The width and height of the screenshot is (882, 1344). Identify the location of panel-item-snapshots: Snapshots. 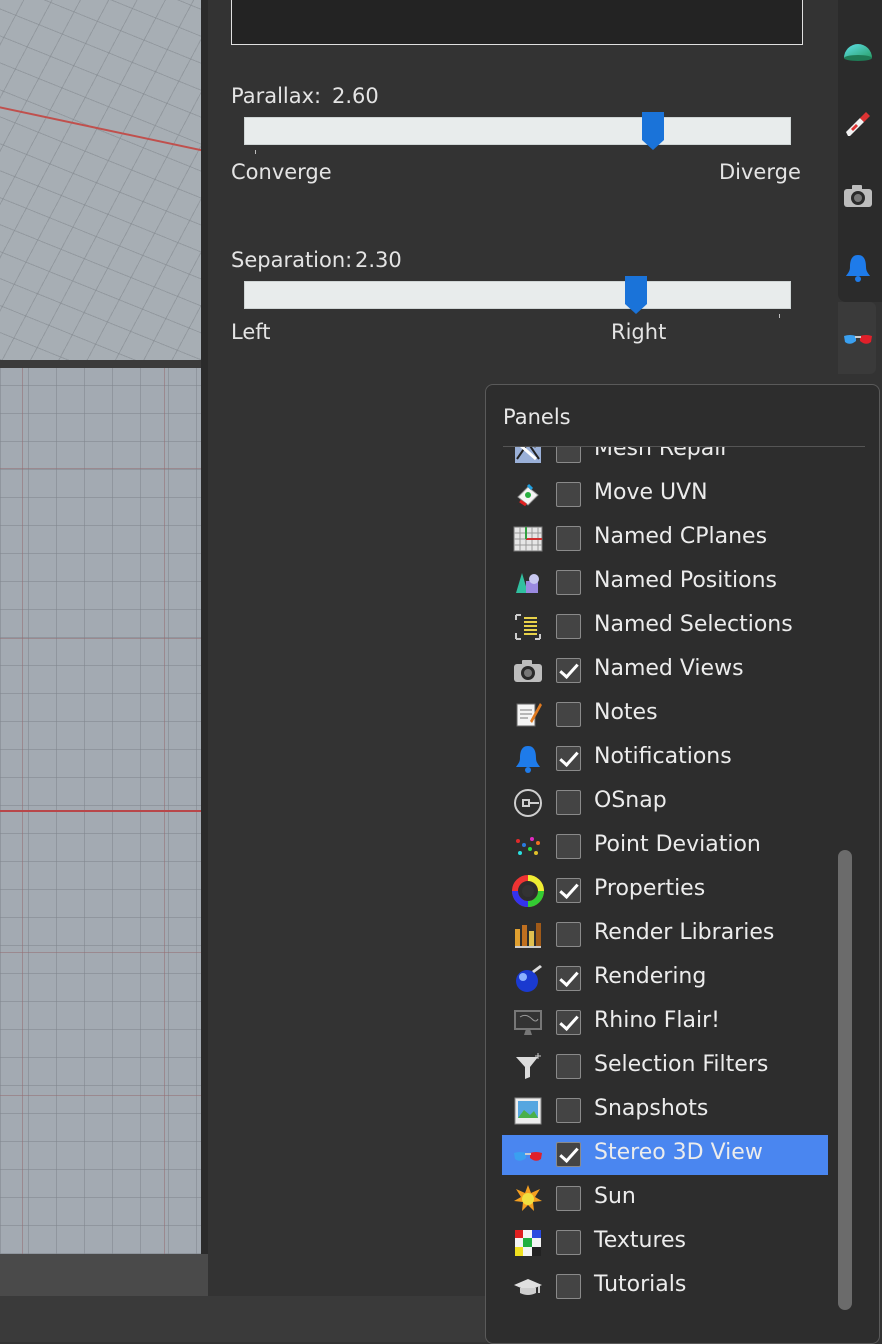
(665, 1111).